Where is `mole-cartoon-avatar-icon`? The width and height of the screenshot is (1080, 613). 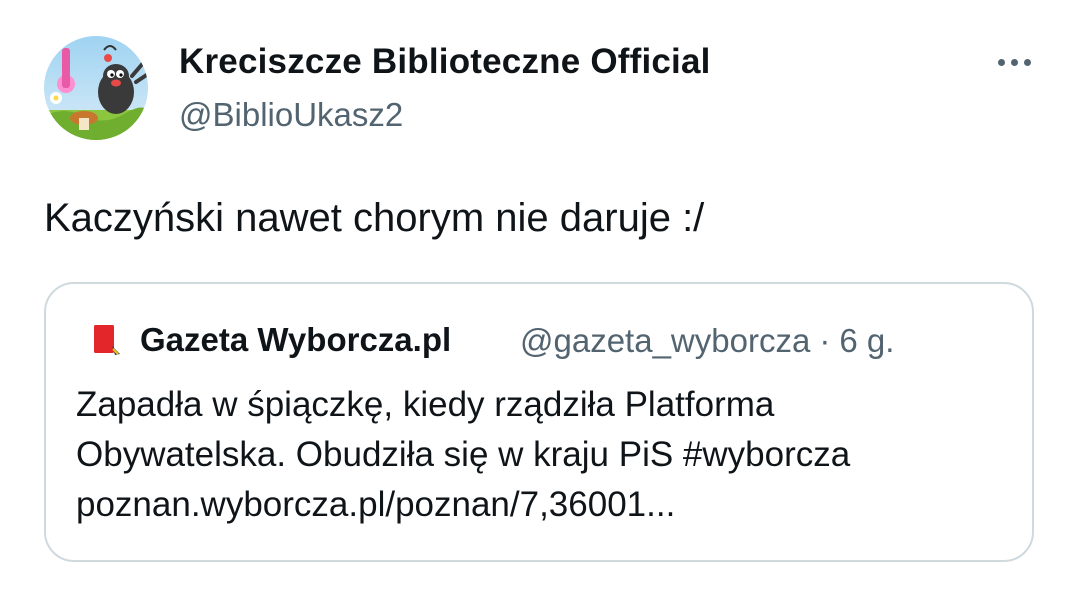
mole-cartoon-avatar-icon is located at coordinates (96, 88).